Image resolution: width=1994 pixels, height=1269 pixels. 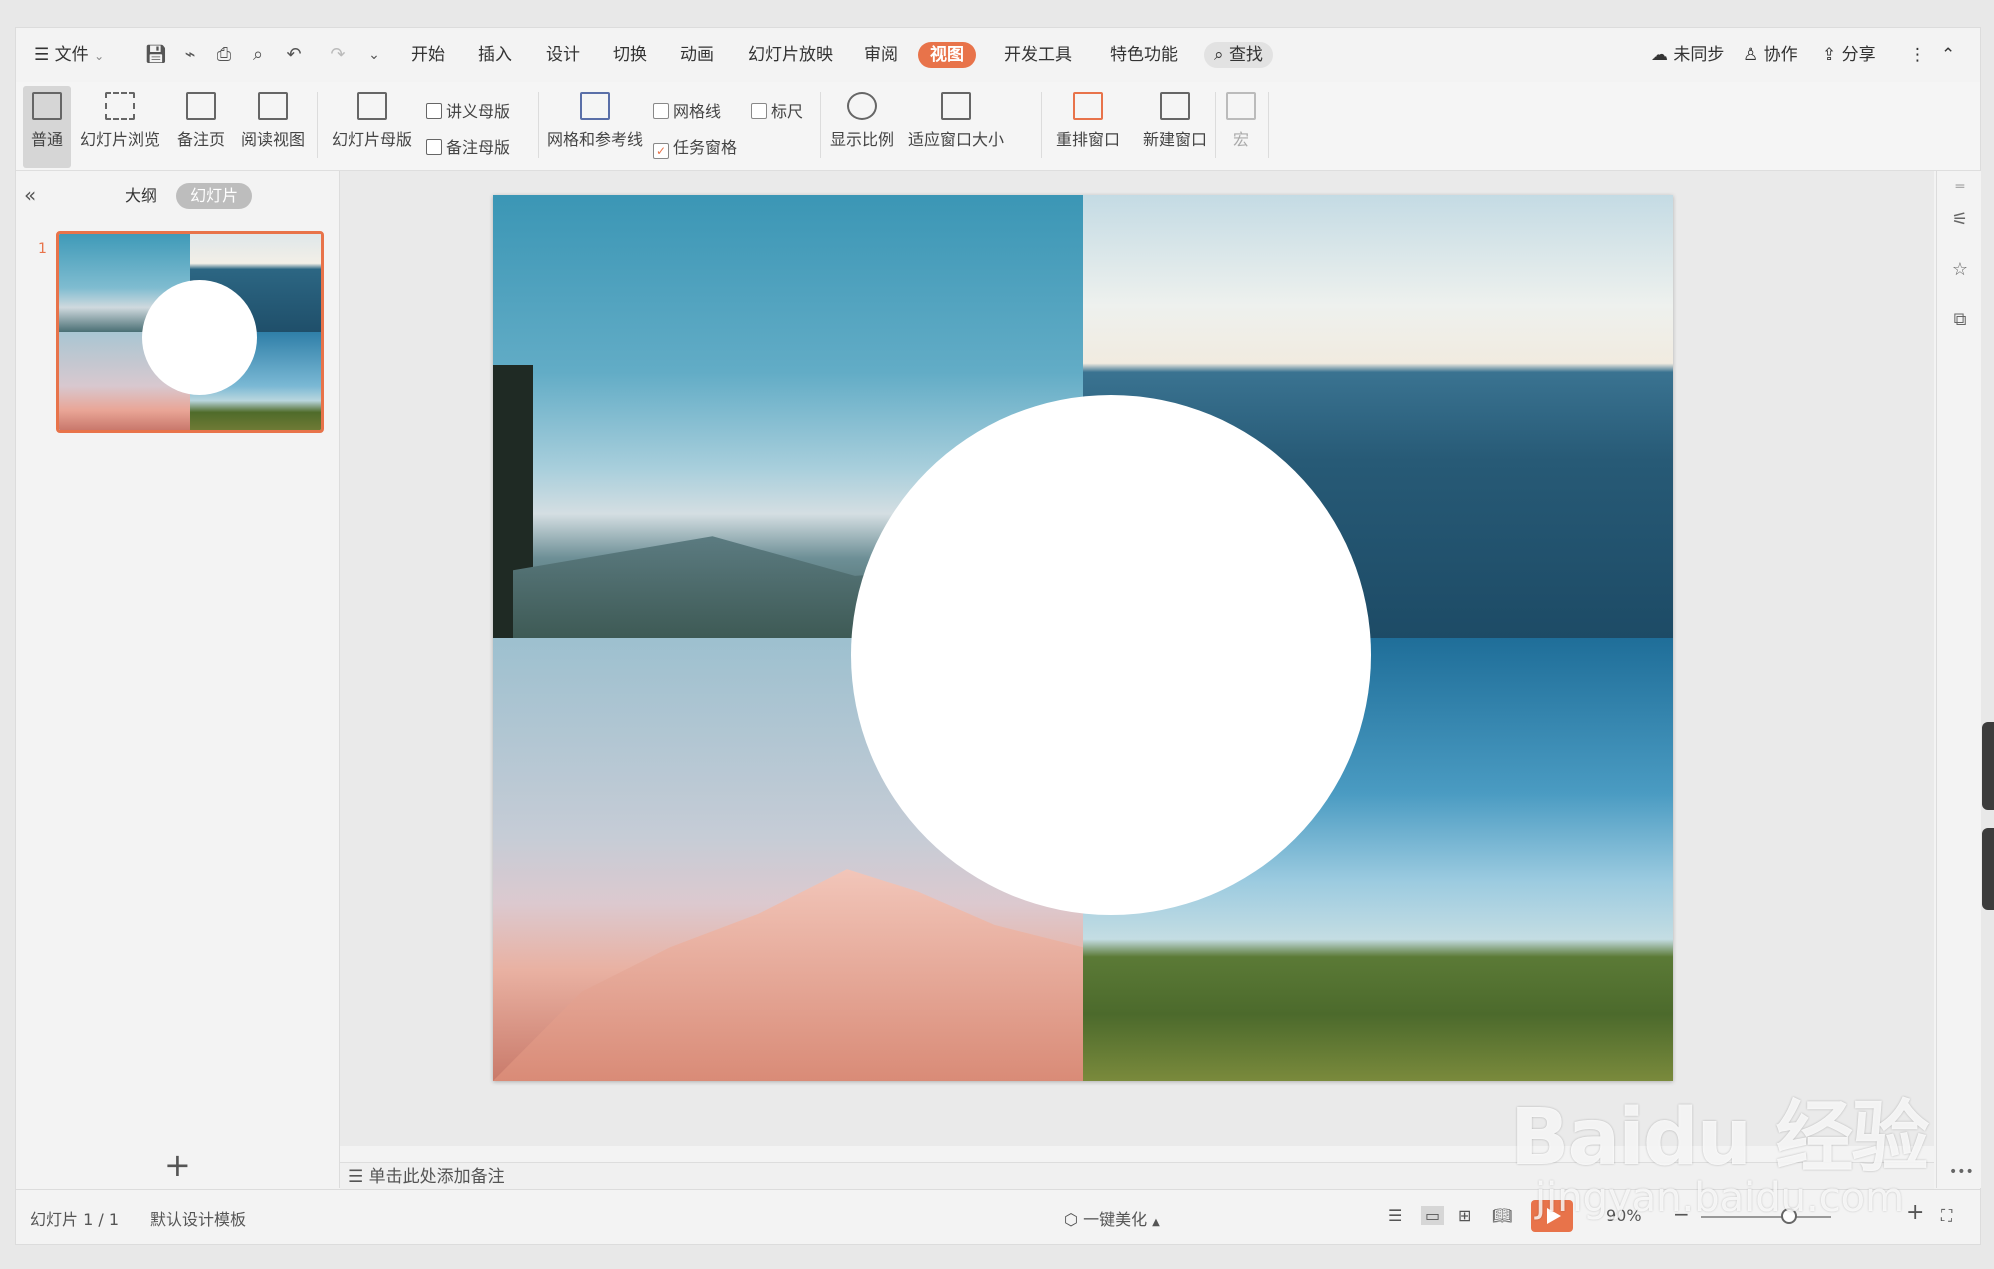 I want to click on checkbox-checked-icon: ✓, so click(x=661, y=151).